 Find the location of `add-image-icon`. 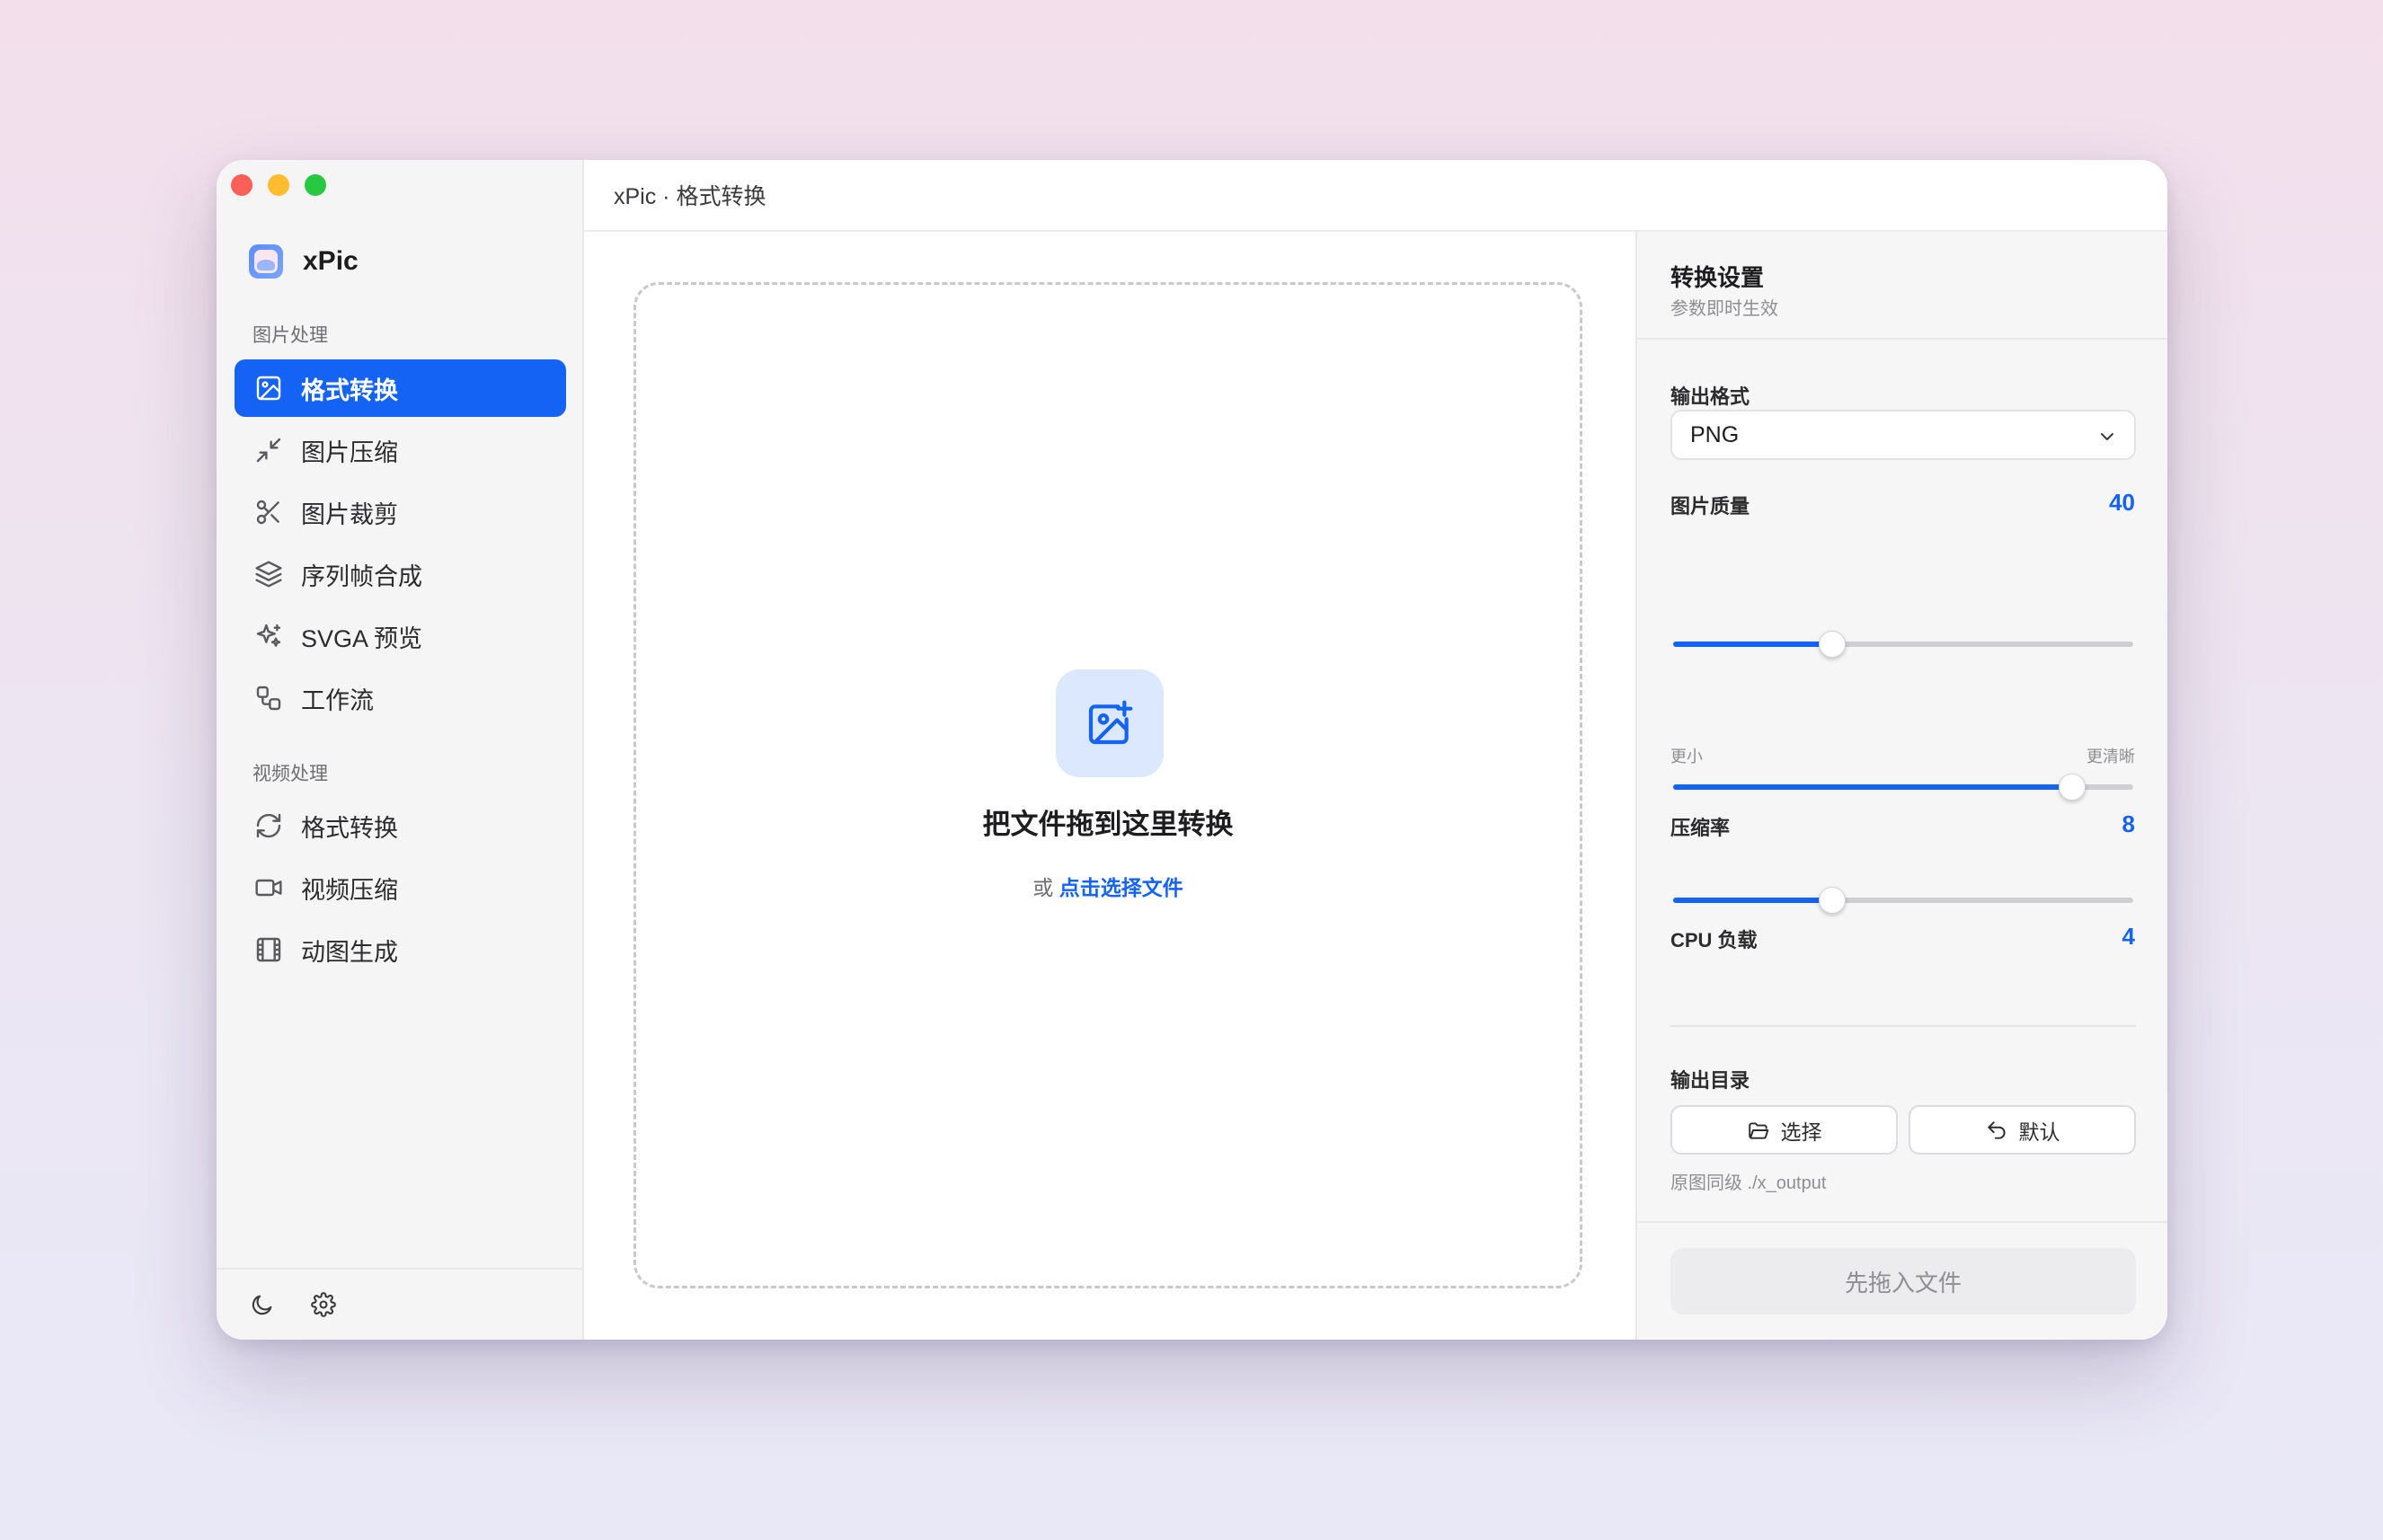

add-image-icon is located at coordinates (1110, 723).